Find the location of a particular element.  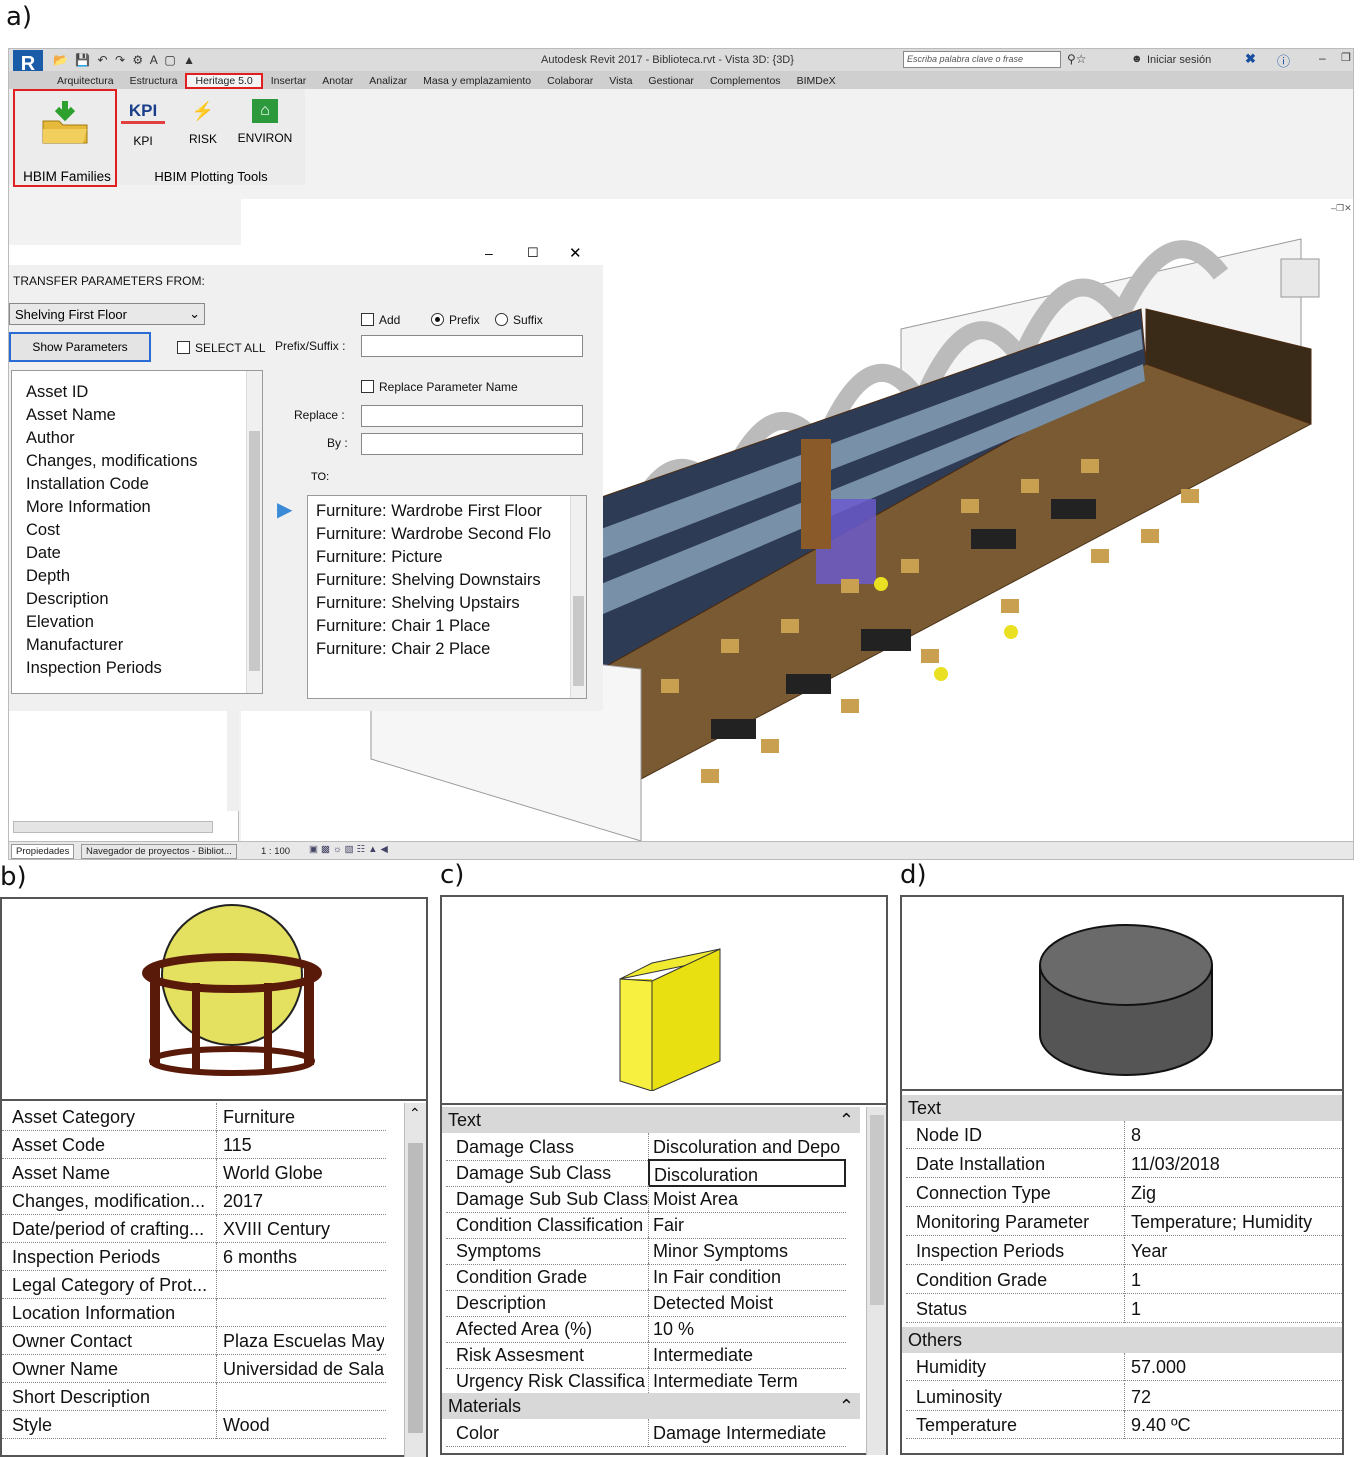

property-value: Detected Moist is located at coordinates (747, 1303).